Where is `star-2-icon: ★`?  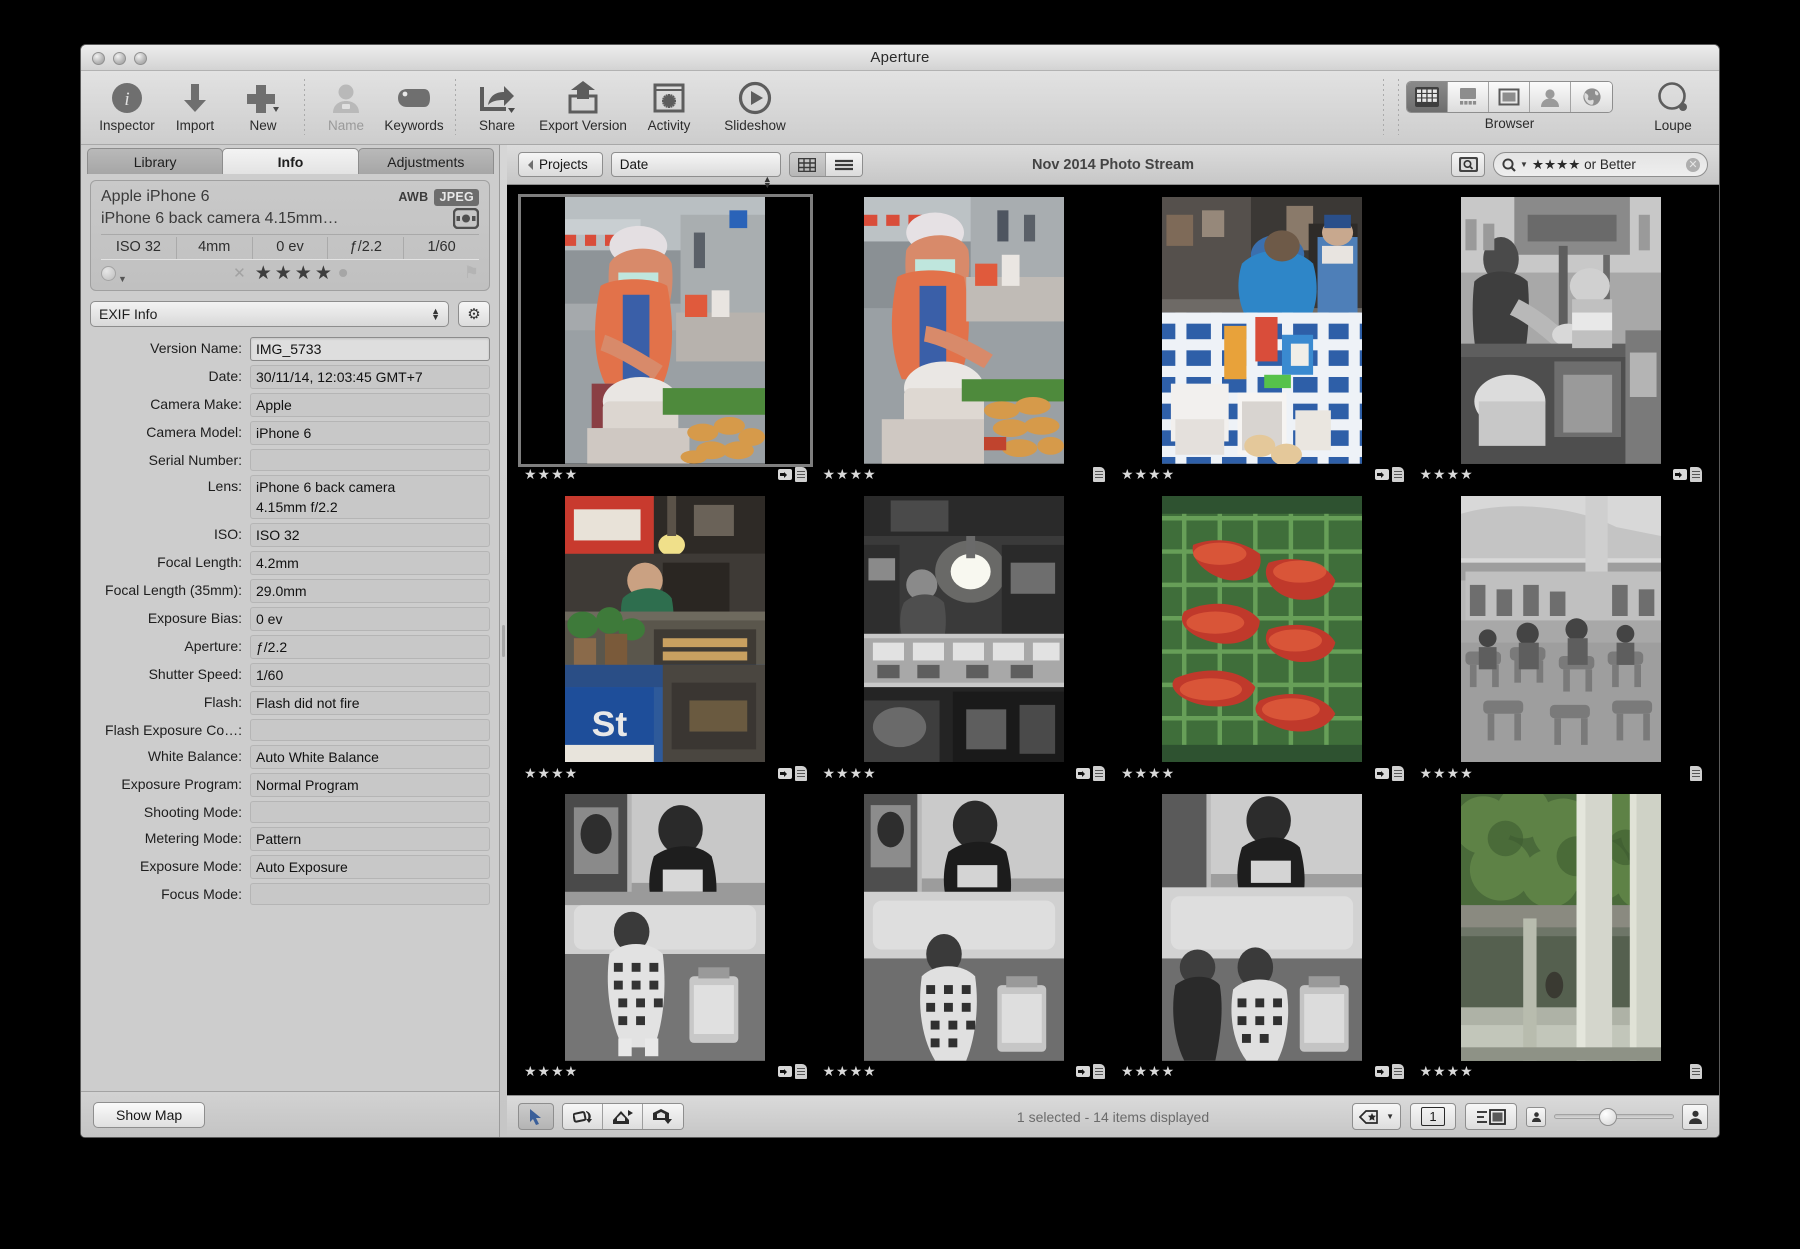
star-2-icon: ★ is located at coordinates (283, 273).